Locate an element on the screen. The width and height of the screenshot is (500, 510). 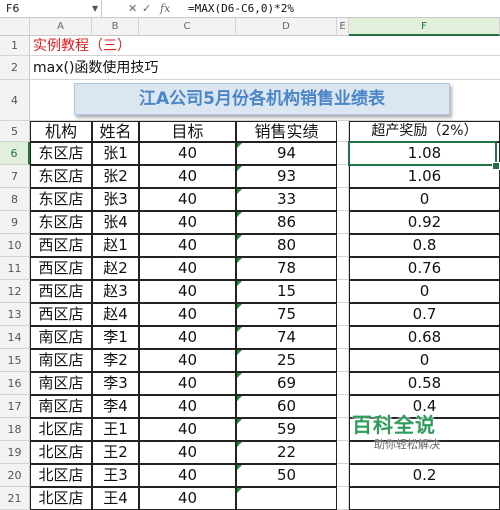
row-header-7: 7 is located at coordinates (15, 176).